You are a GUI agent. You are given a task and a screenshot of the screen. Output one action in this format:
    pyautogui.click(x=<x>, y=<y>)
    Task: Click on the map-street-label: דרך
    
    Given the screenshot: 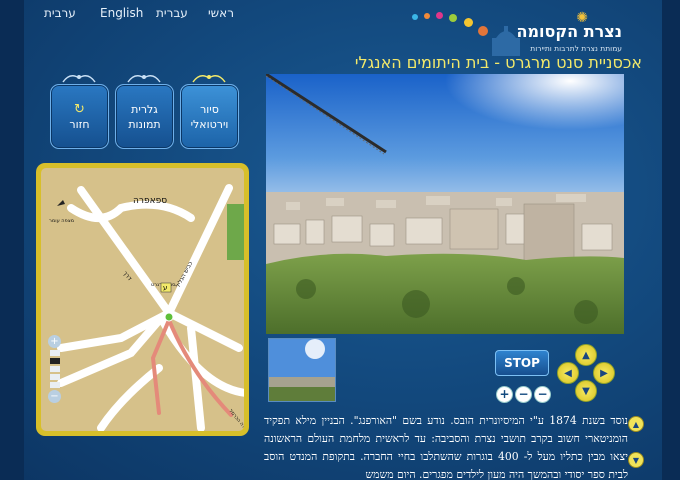 What is the action you would take?
    pyautogui.click(x=127, y=276)
    